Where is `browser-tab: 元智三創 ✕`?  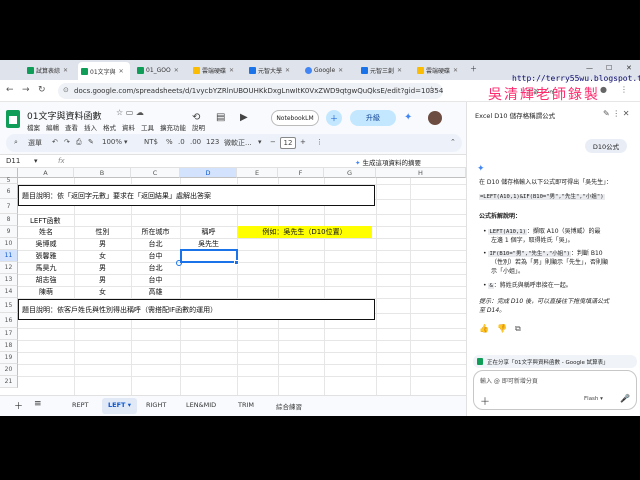 browser-tab: 元智三創 ✕ is located at coordinates (384, 70).